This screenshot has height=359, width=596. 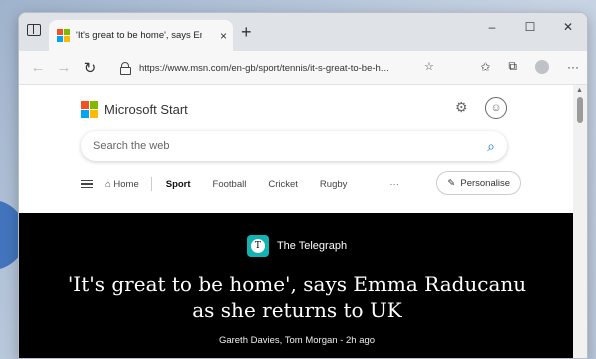 I want to click on personalise-button: ✎ Personalise, so click(x=478, y=183).